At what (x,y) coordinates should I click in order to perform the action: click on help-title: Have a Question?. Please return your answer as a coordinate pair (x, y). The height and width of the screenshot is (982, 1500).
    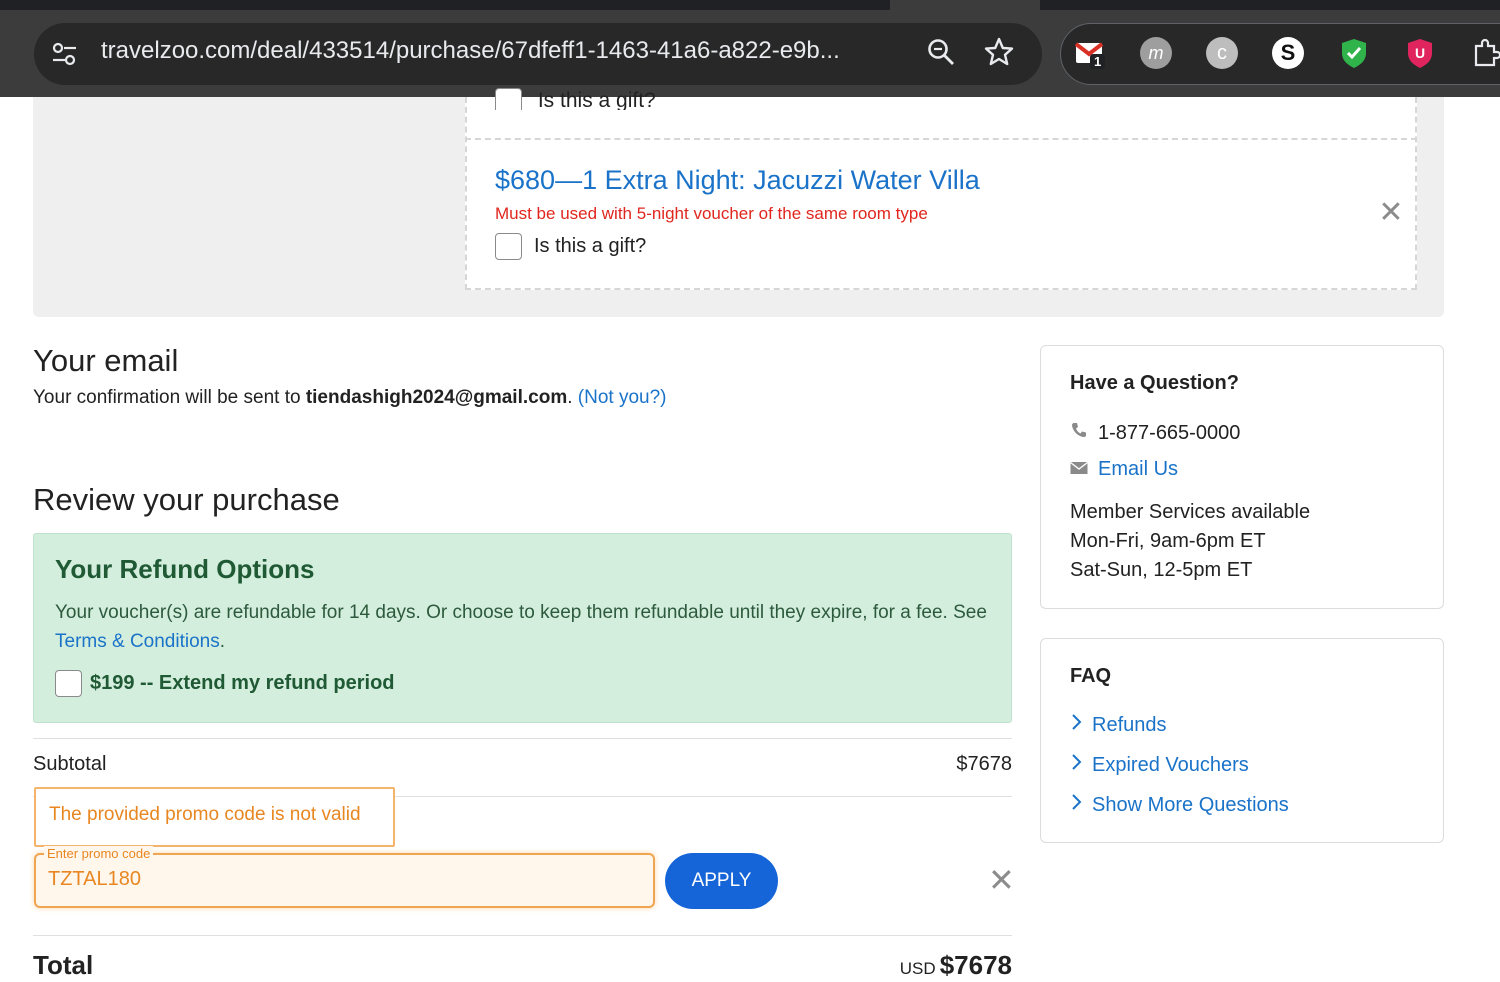
    Looking at the image, I should click on (1154, 383).